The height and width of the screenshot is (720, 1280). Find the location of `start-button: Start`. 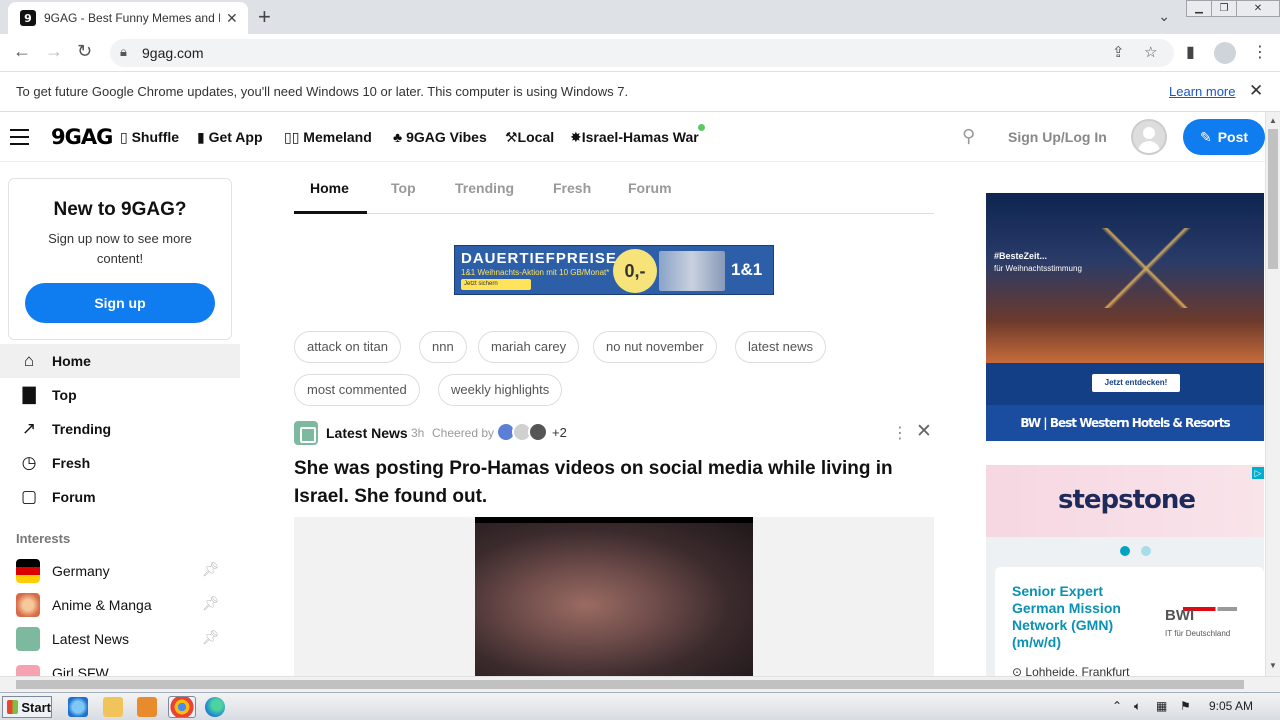

start-button: Start is located at coordinates (27, 707).